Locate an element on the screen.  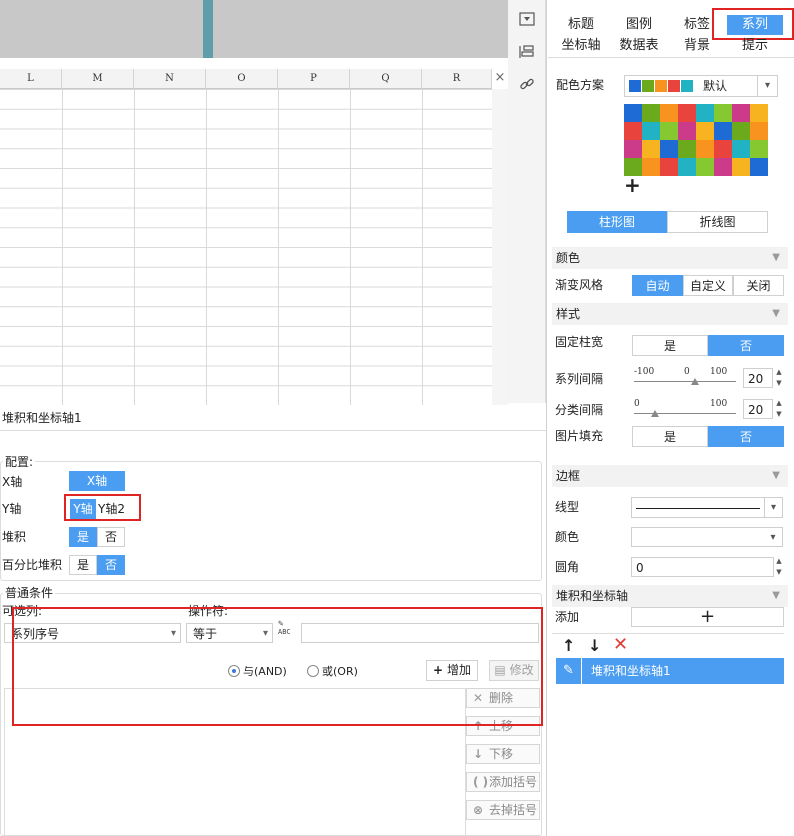
tab-axis: 坐标轴 is located at coordinates (581, 46).